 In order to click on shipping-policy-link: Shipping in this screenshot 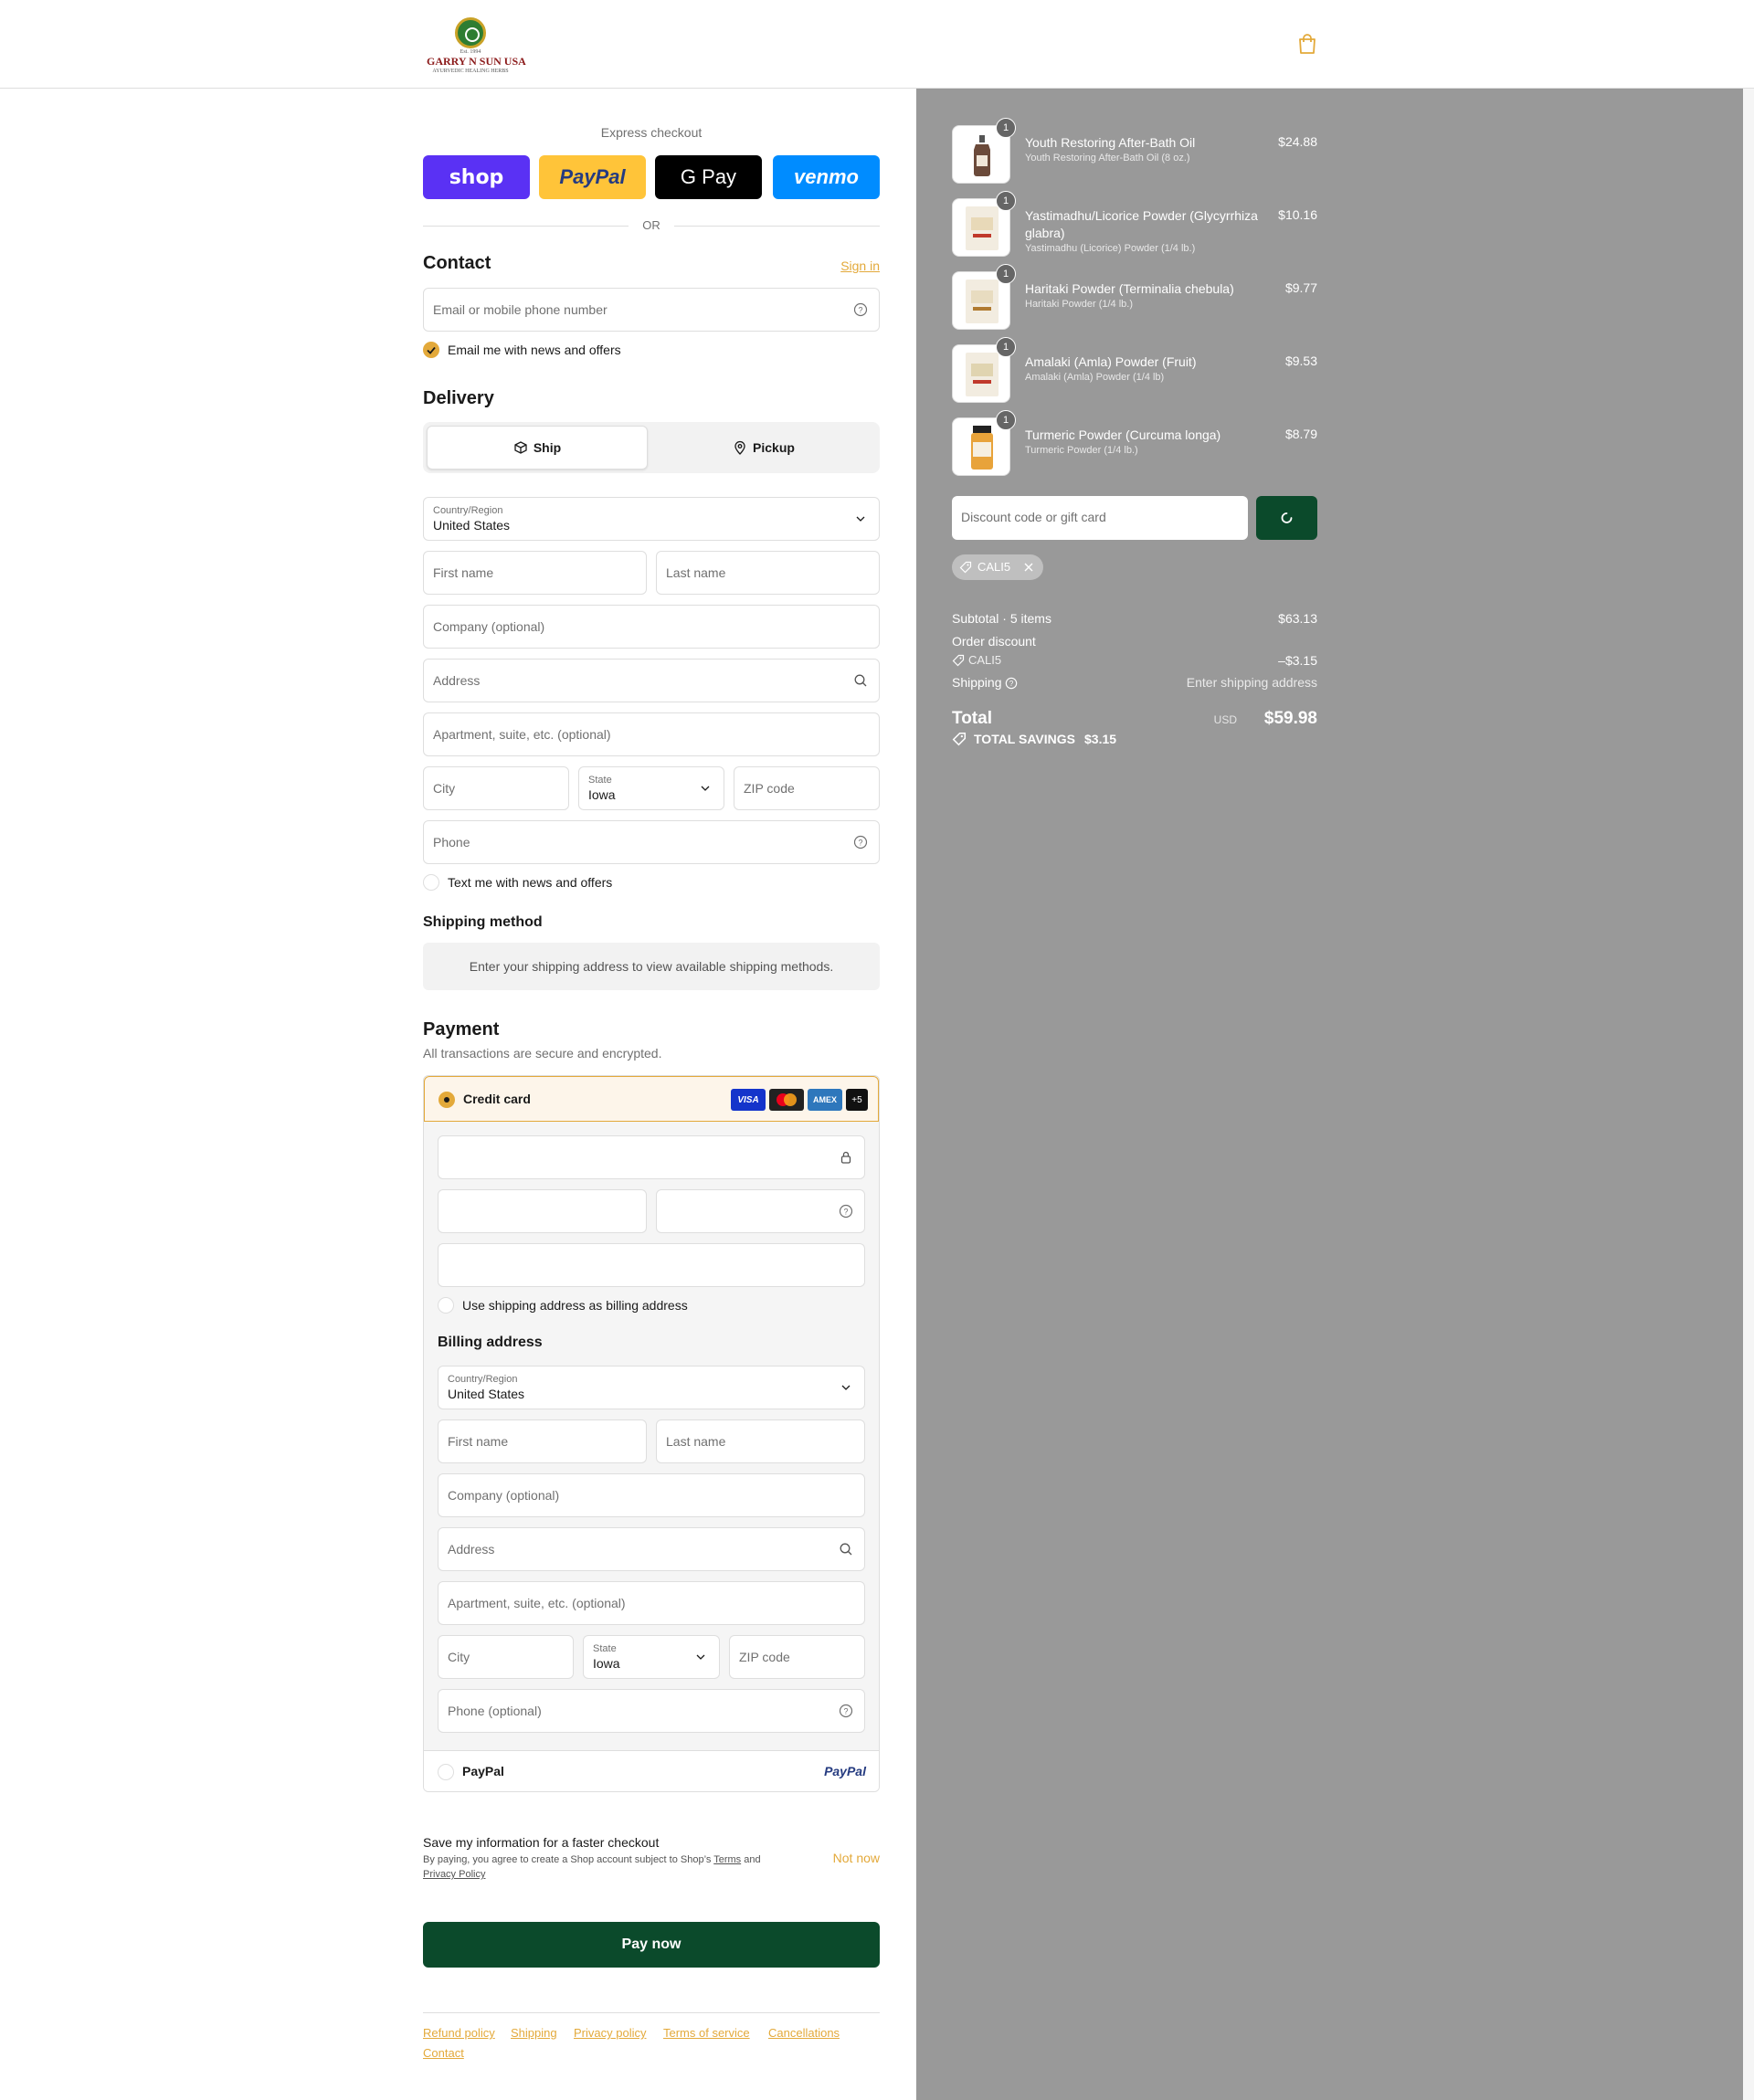, I will do `click(534, 2033)`.